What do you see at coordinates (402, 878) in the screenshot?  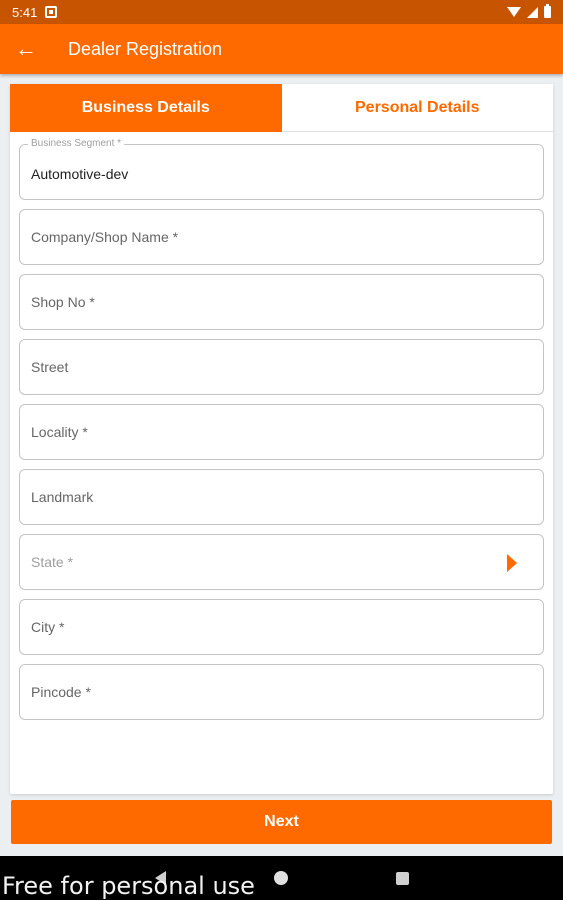 I see `nav-recents-icon` at bounding box center [402, 878].